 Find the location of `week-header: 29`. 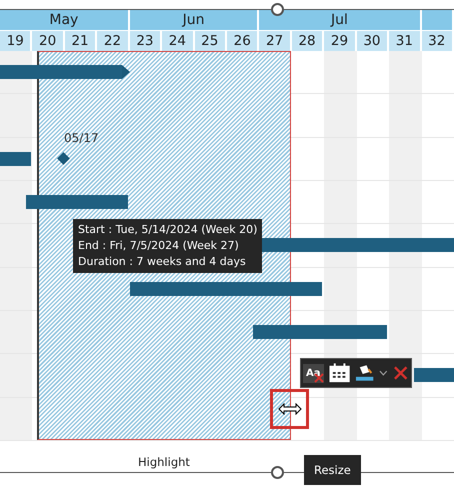

week-header: 29 is located at coordinates (340, 41).